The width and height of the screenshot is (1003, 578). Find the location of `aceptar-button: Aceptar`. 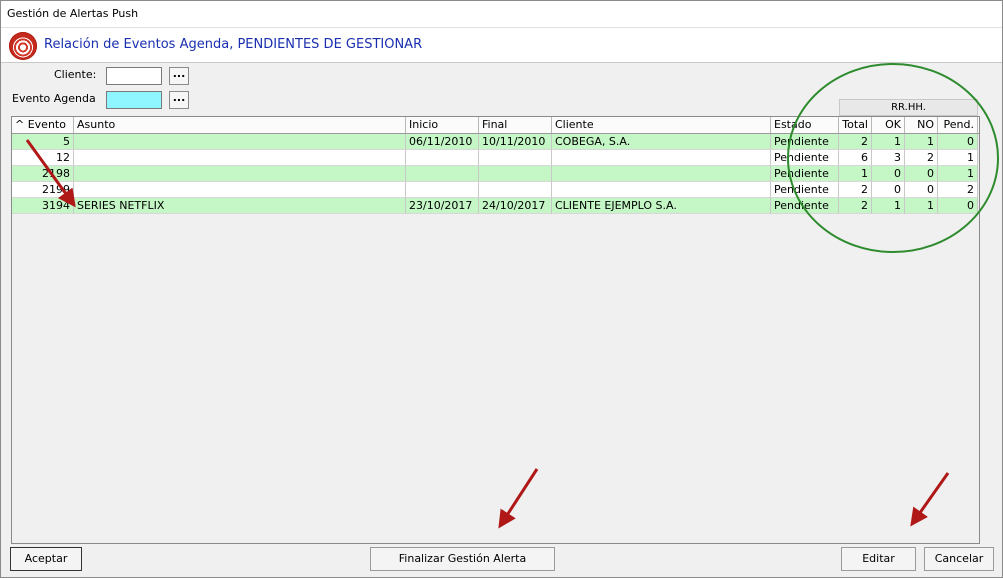

aceptar-button: Aceptar is located at coordinates (46, 559).